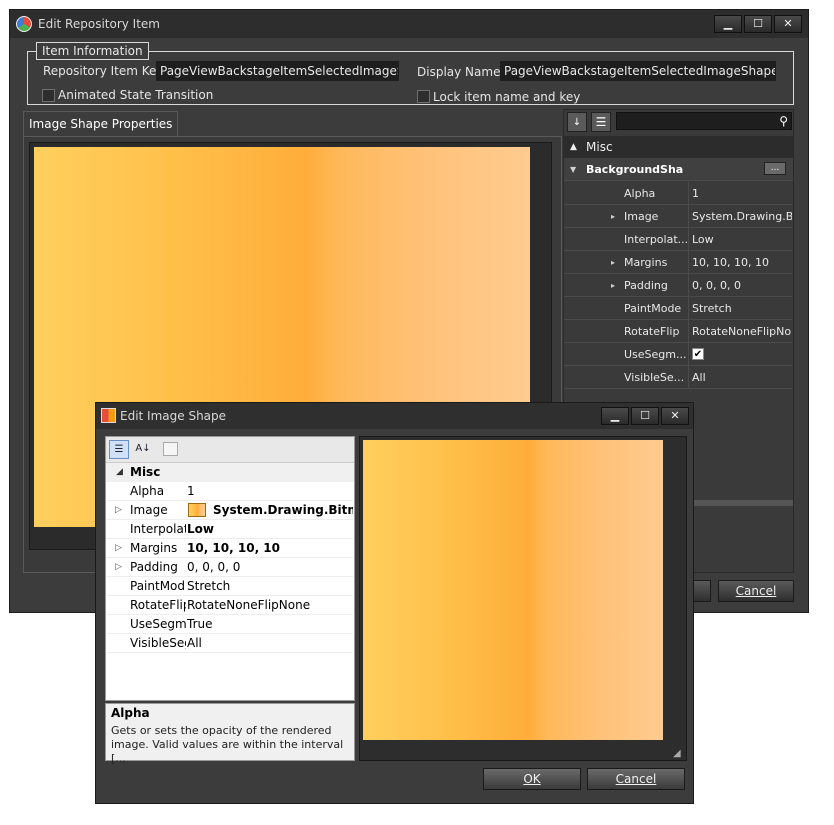  What do you see at coordinates (675, 416) in the screenshot?
I see `dialog-close-button: ✕` at bounding box center [675, 416].